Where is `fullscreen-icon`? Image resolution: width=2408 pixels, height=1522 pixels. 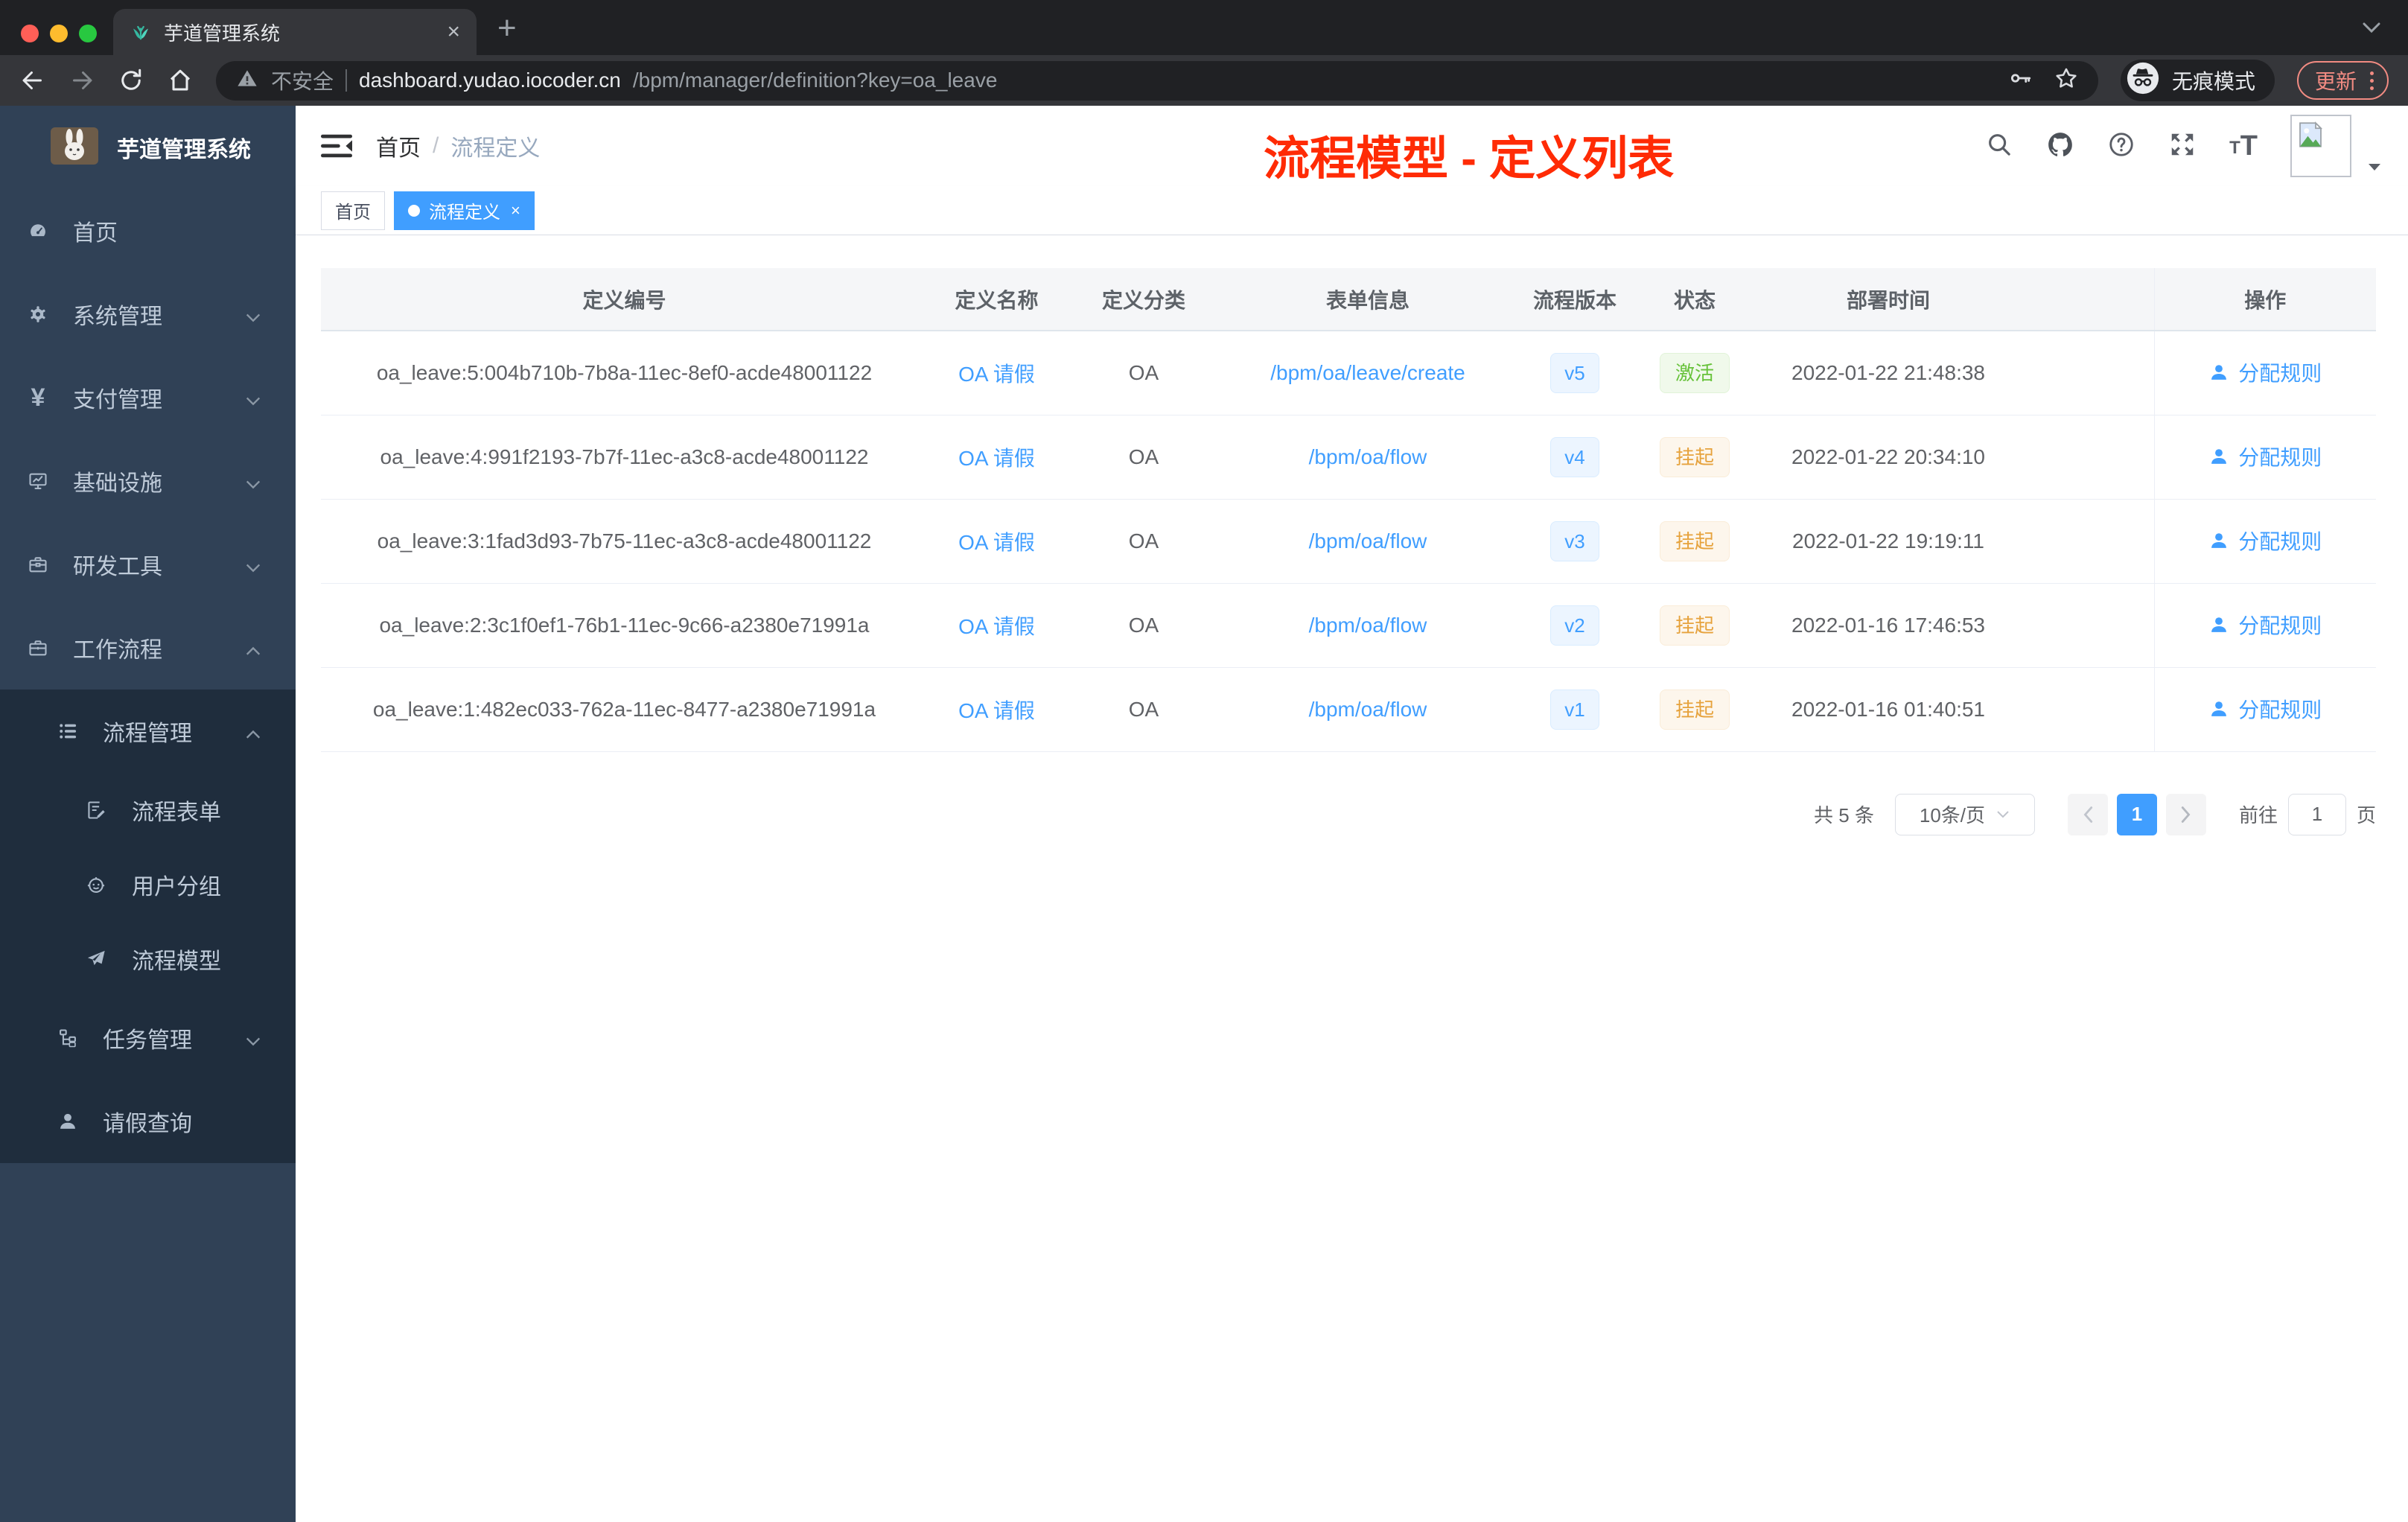
fullscreen-icon is located at coordinates (2182, 146).